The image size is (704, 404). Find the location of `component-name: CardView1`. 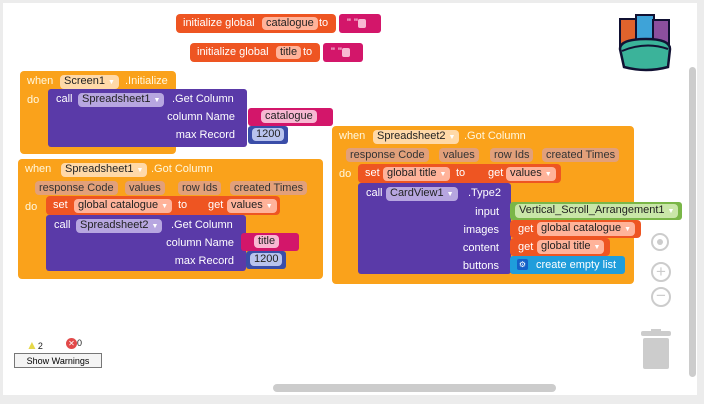

component-name: CardView1 is located at coordinates (417, 193).